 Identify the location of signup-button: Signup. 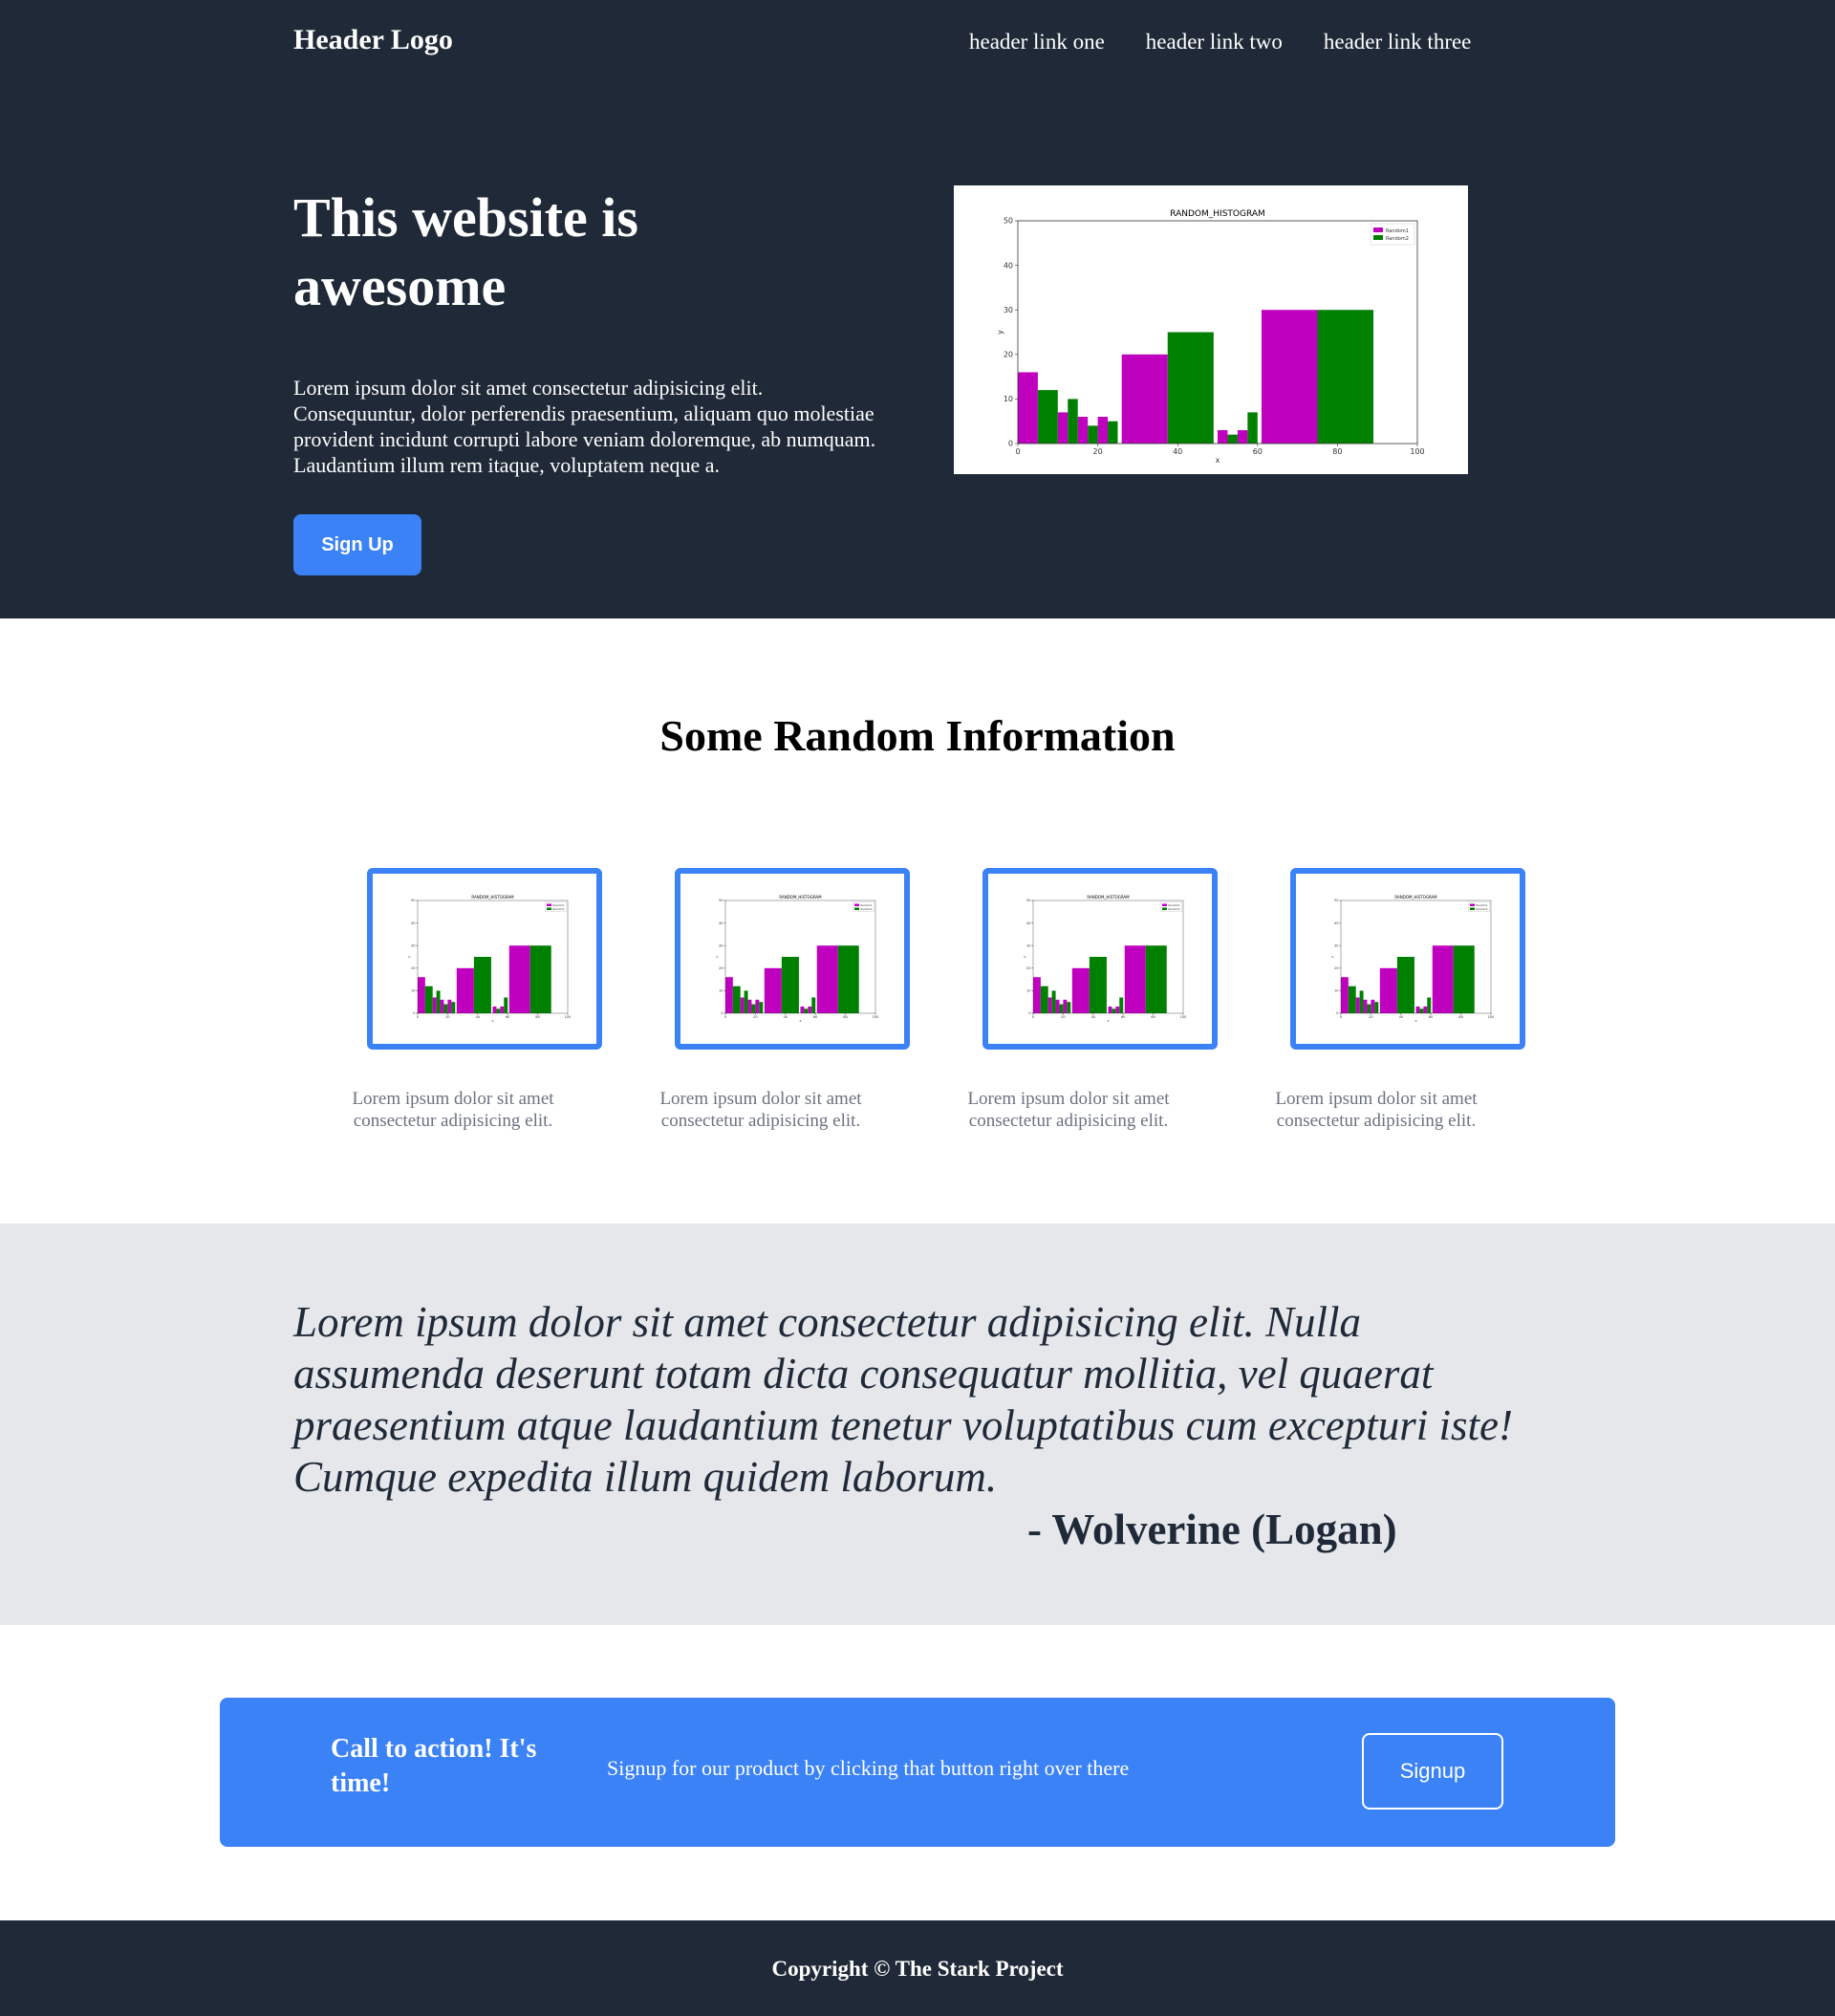
(1432, 1771).